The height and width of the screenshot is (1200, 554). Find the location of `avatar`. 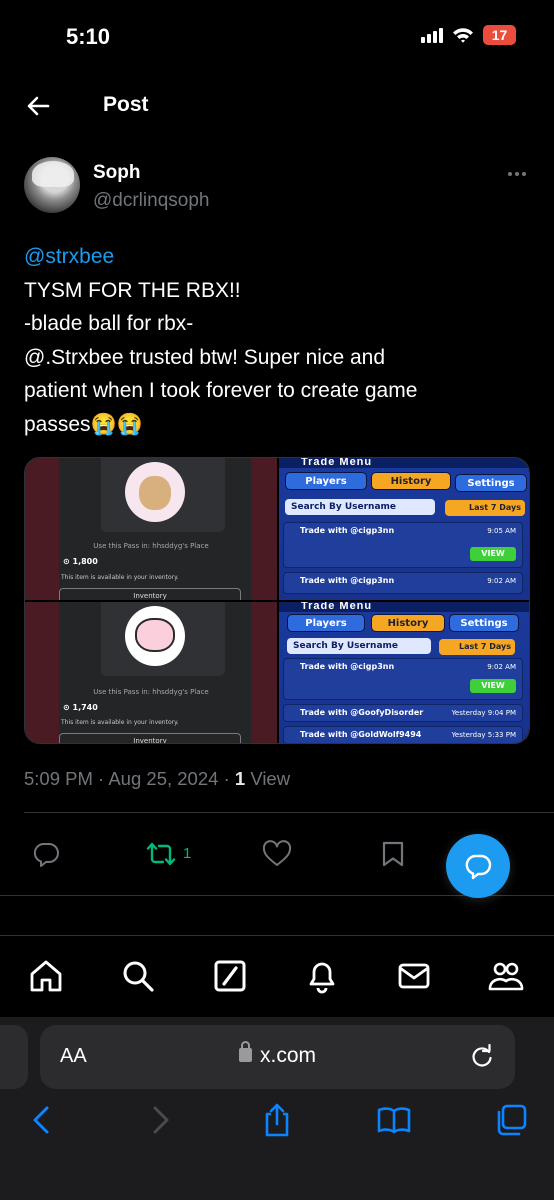

avatar is located at coordinates (52, 185).